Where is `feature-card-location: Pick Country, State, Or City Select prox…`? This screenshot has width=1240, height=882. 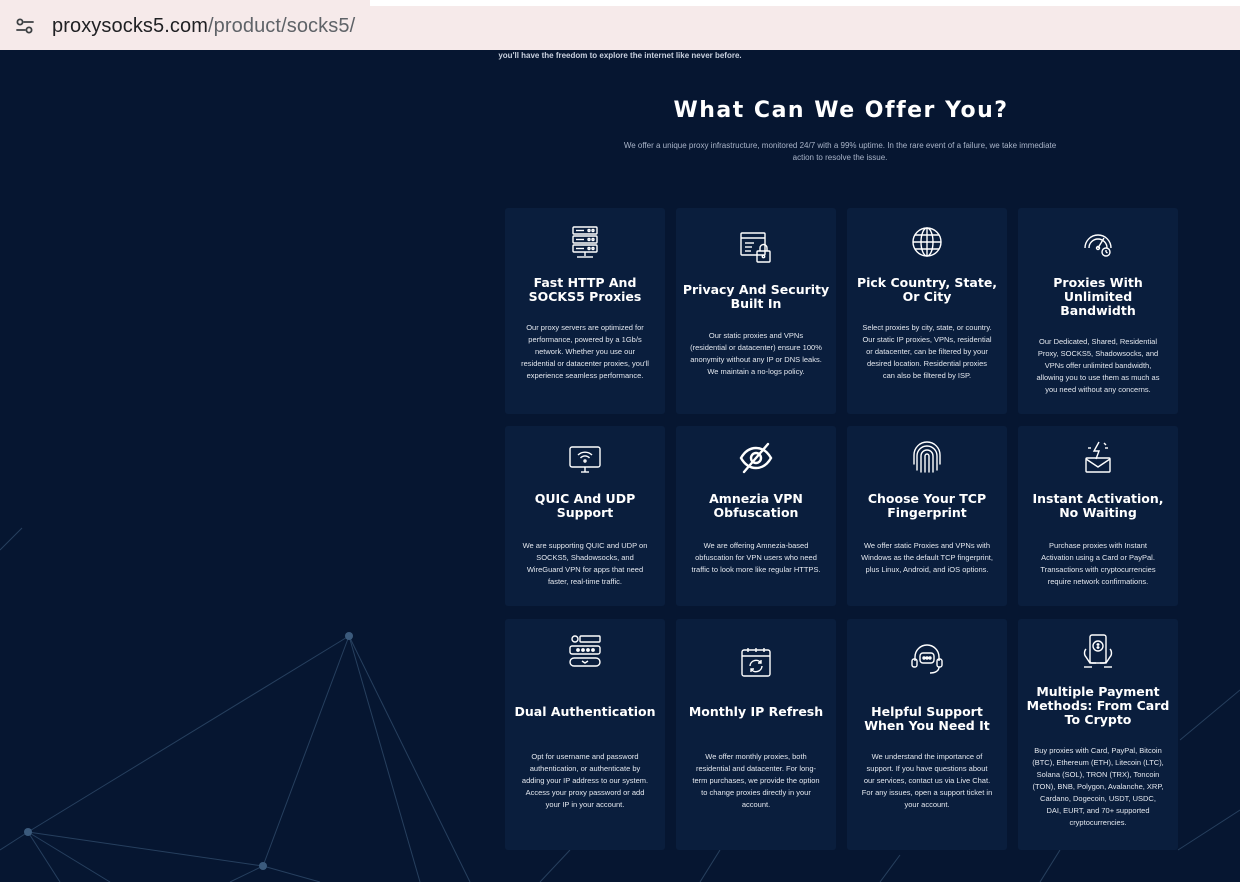 feature-card-location: Pick Country, State, Or City Select prox… is located at coordinates (927, 311).